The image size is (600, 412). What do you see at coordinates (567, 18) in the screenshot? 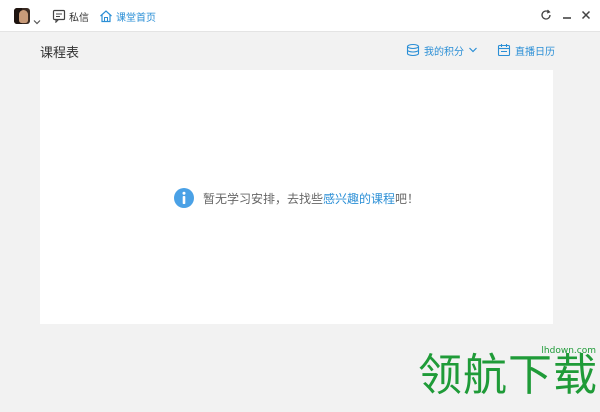
I see `minimize-icon` at bounding box center [567, 18].